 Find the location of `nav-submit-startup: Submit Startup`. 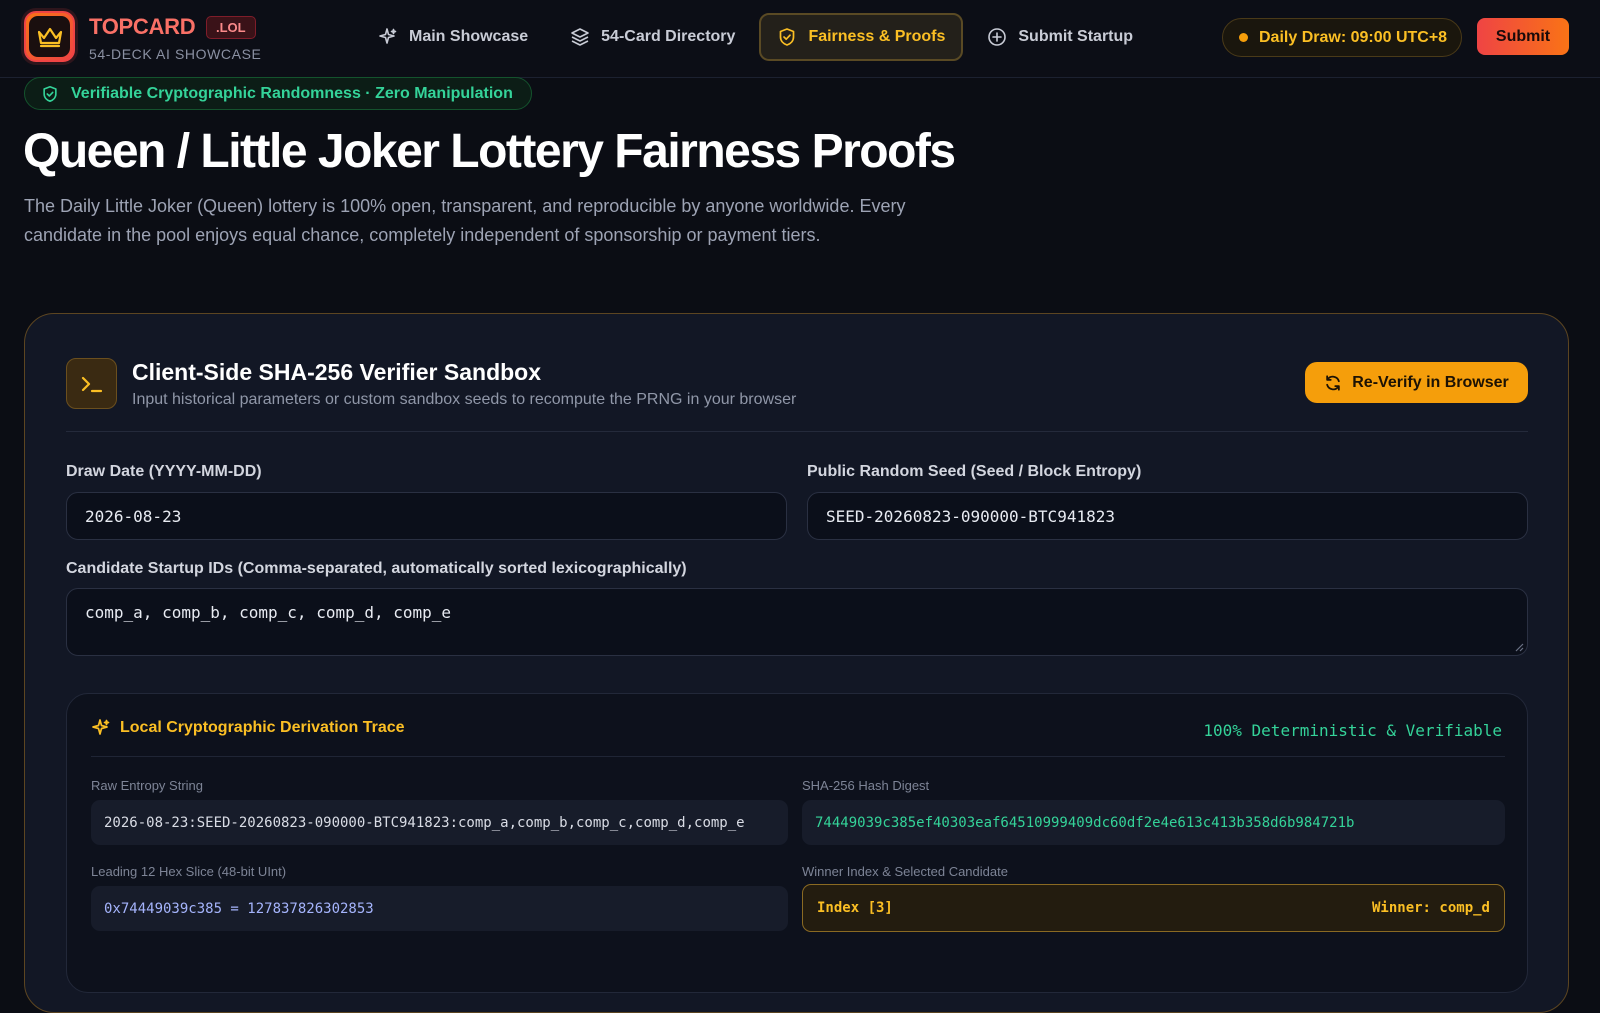

nav-submit-startup: Submit Startup is located at coordinates (1060, 37).